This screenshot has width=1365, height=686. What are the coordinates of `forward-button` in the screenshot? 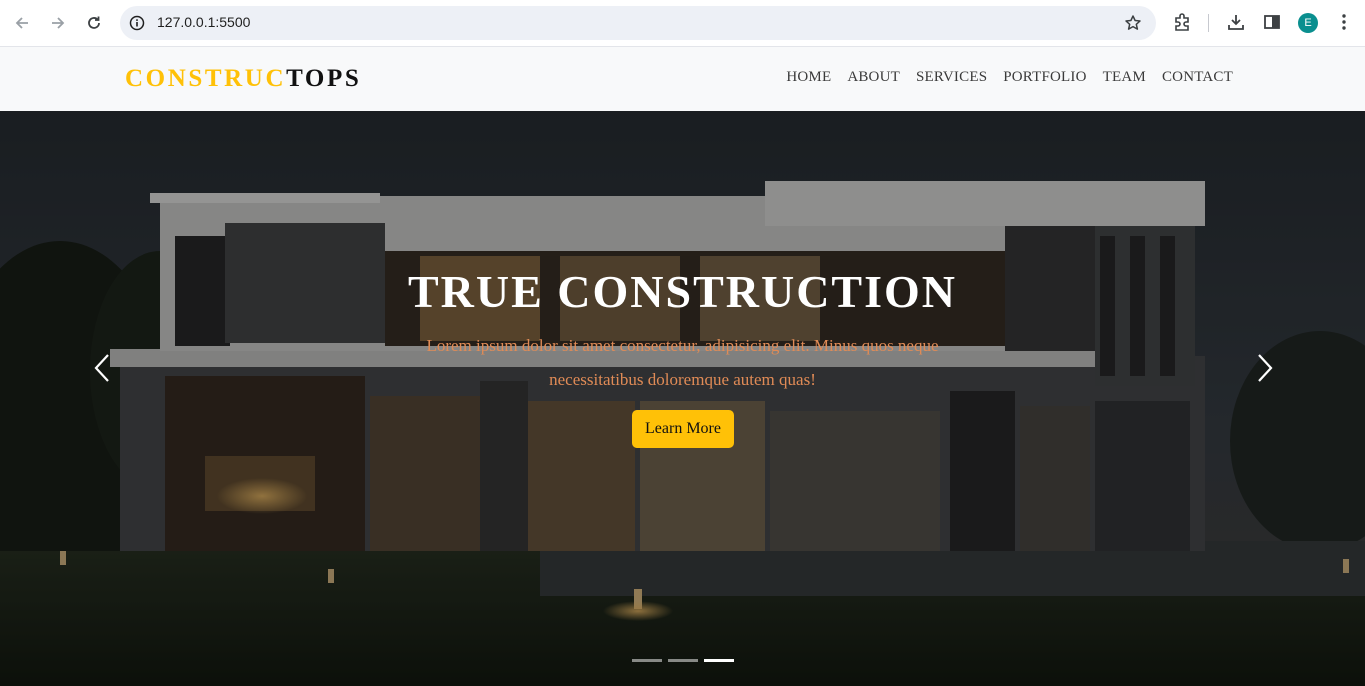 It's located at (58, 23).